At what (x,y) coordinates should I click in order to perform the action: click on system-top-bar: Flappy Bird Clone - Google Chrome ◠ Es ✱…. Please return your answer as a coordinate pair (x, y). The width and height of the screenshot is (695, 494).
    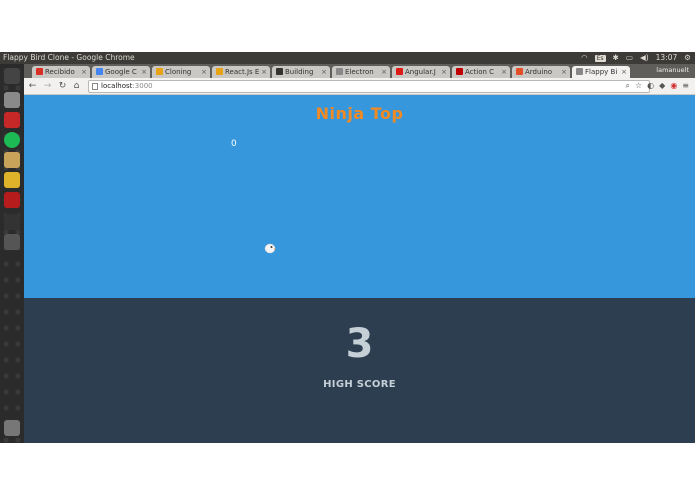
    Looking at the image, I should click on (347, 58).